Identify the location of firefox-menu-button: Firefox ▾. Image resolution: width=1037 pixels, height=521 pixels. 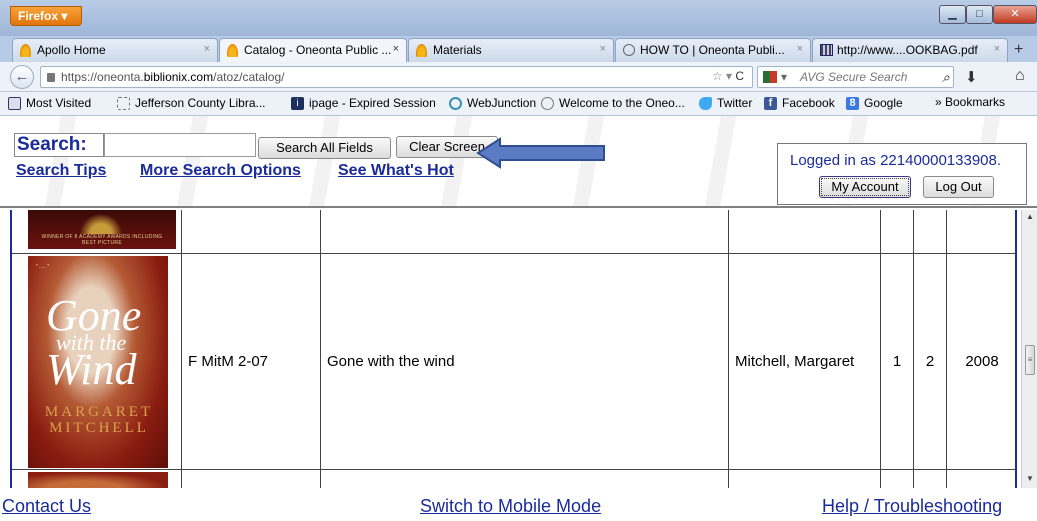
(46, 16).